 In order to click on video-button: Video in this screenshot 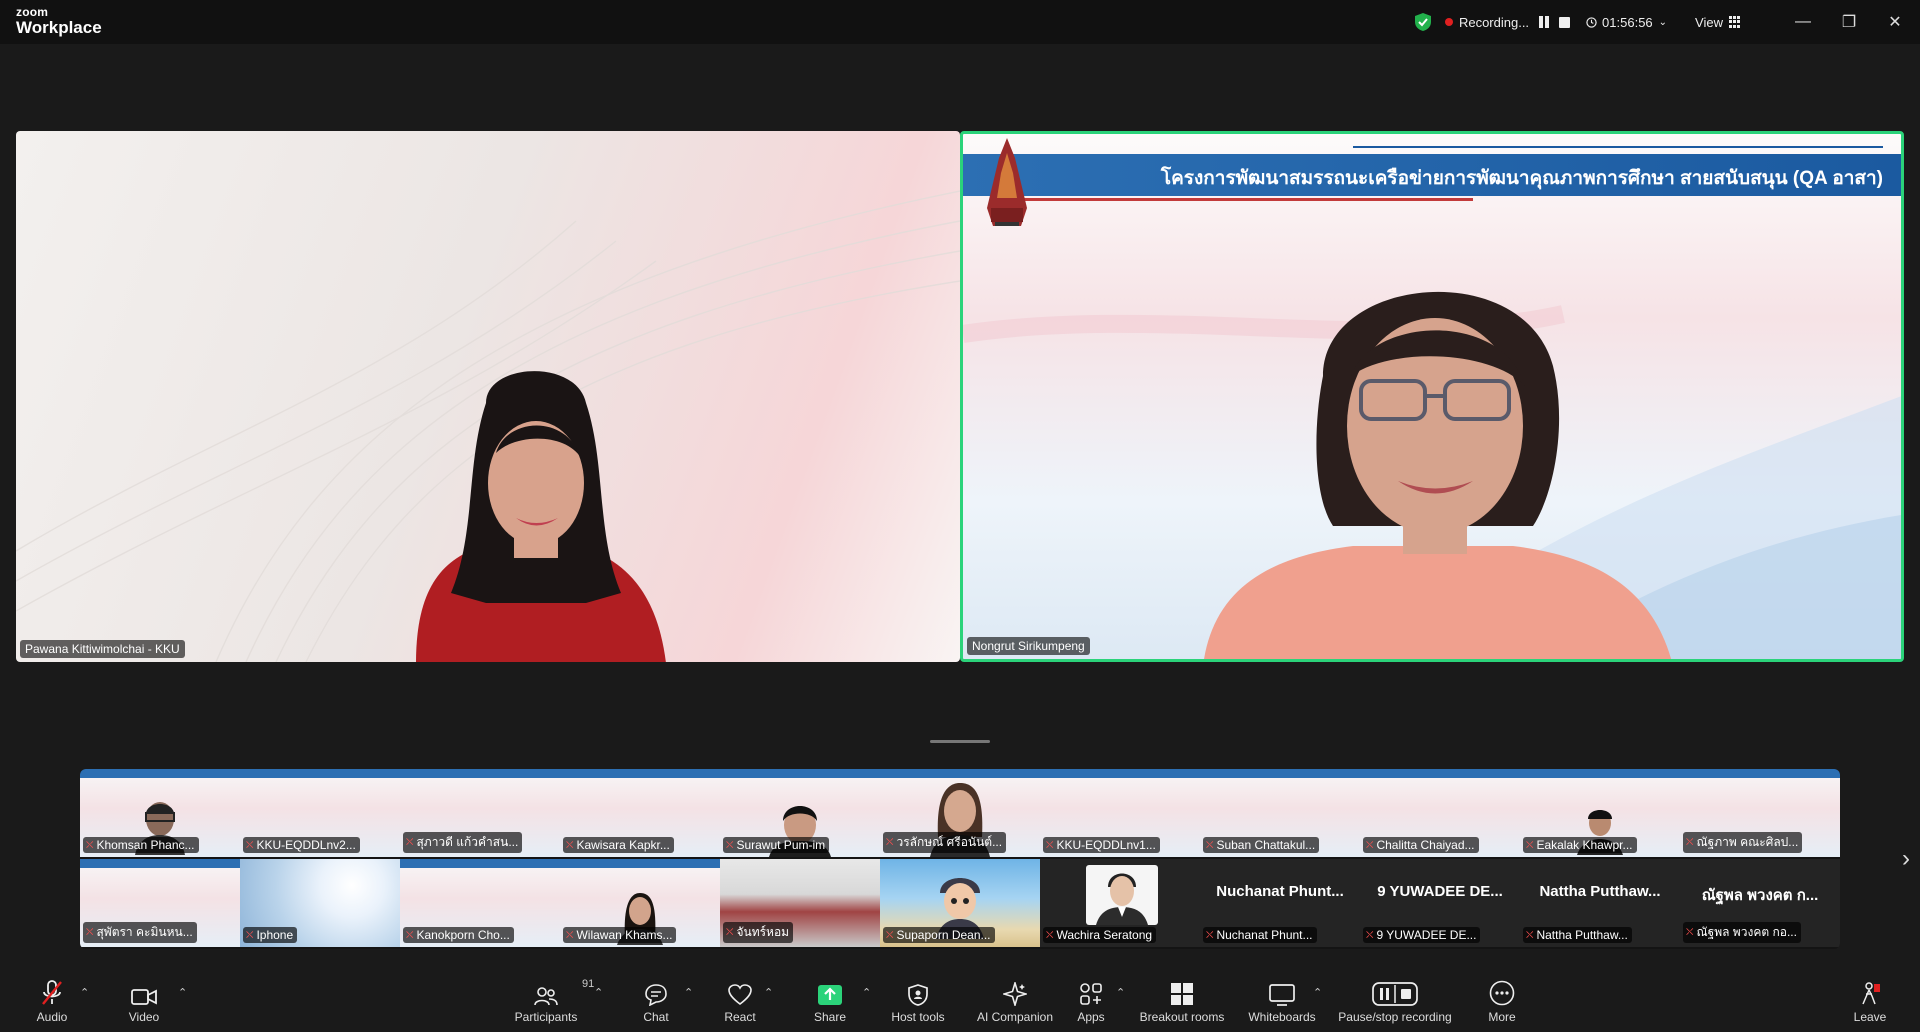, I will do `click(144, 1002)`.